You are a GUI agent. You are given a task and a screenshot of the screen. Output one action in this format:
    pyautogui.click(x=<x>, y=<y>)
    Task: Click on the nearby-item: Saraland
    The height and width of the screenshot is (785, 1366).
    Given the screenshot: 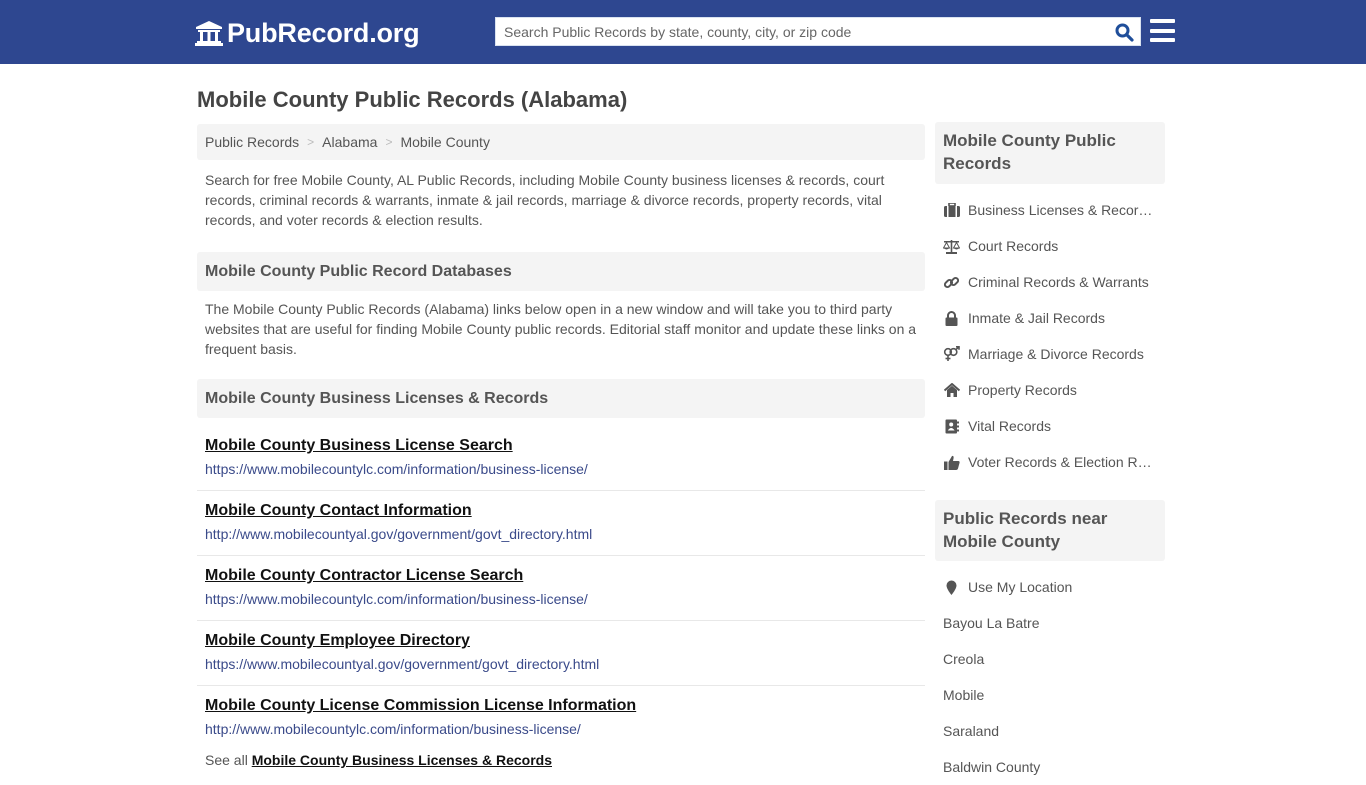 What is the action you would take?
    pyautogui.click(x=1054, y=731)
    